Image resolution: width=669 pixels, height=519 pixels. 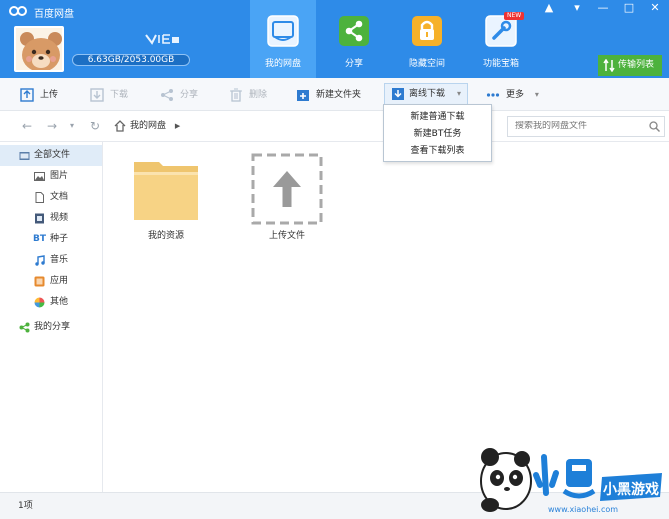 What do you see at coordinates (27, 95) in the screenshot?
I see `upload-icon` at bounding box center [27, 95].